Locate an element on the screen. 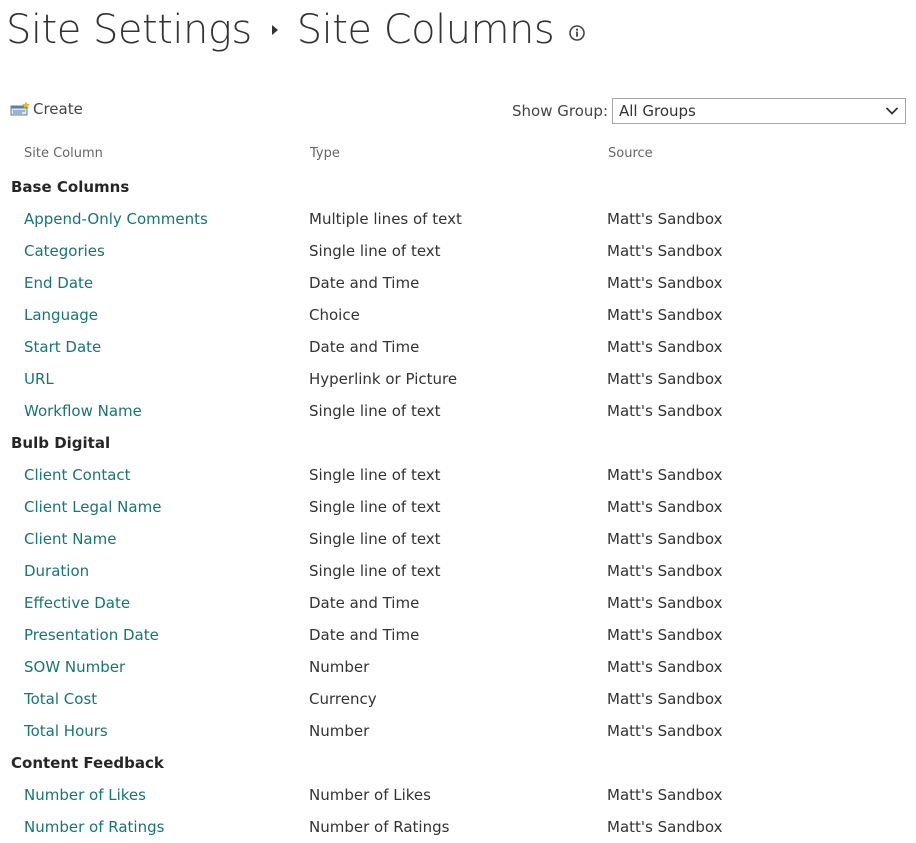  caret-right-icon is located at coordinates (274, 30).